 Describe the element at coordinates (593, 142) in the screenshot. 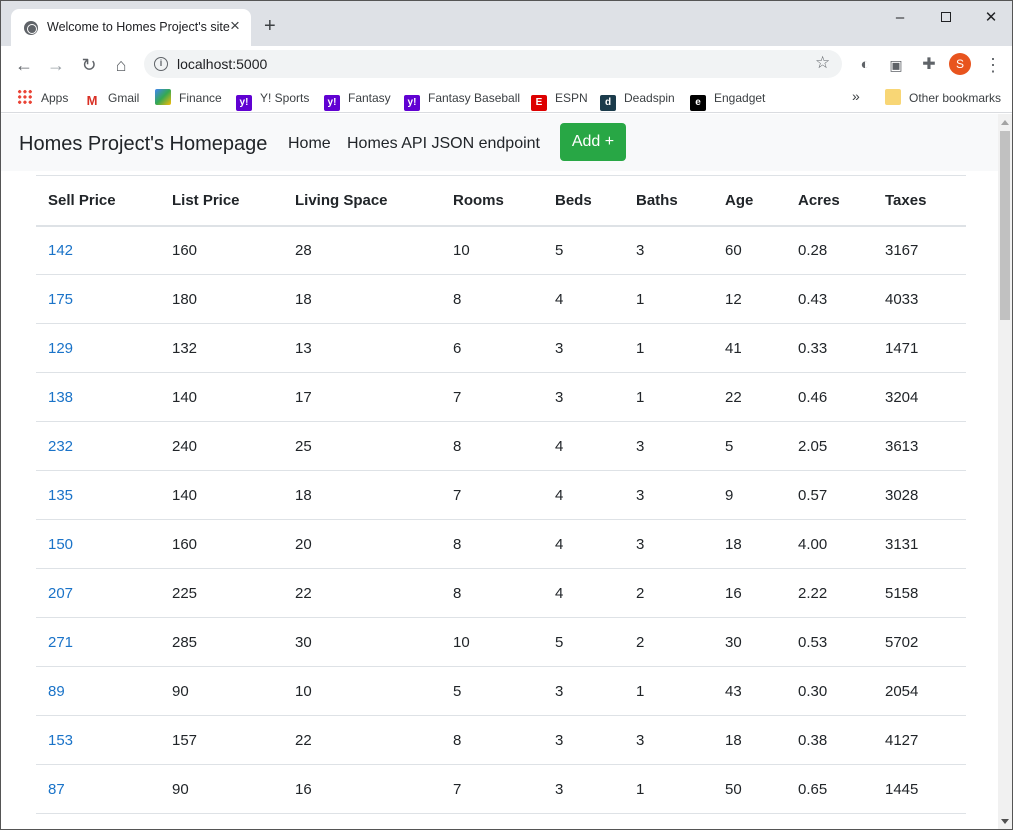

I see `add-button: Add +` at that location.